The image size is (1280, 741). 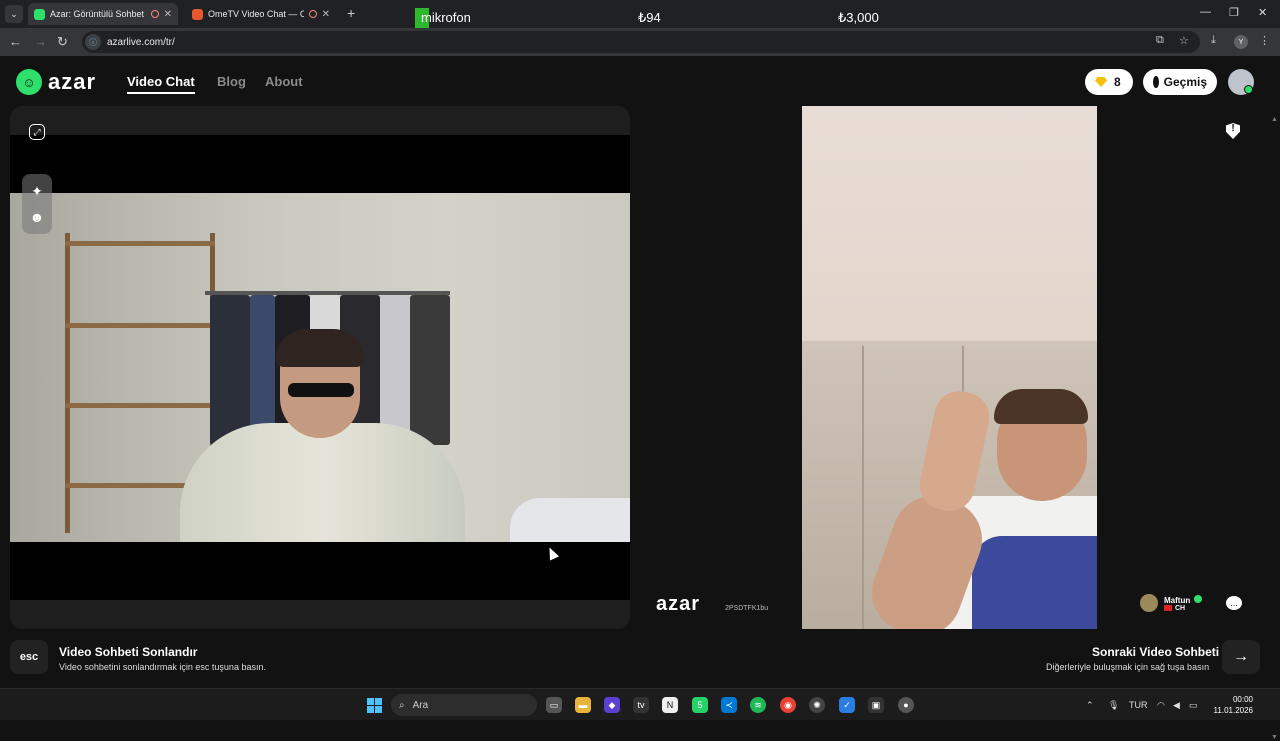 What do you see at coordinates (817, 705) in the screenshot?
I see `chatgpt-icon: ✺` at bounding box center [817, 705].